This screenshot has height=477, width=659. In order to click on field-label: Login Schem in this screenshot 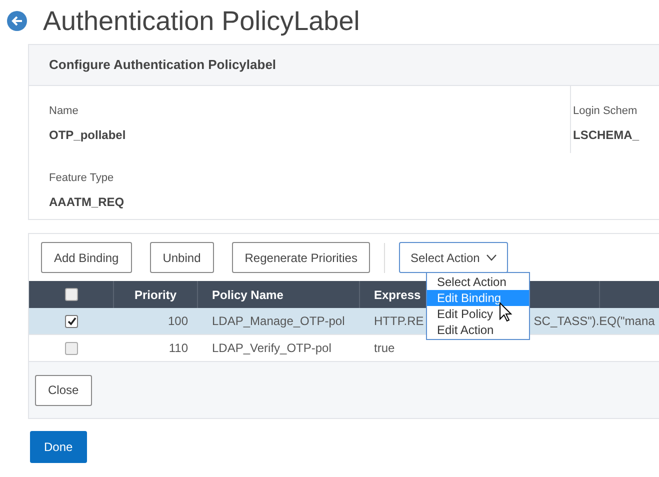, I will do `click(605, 111)`.